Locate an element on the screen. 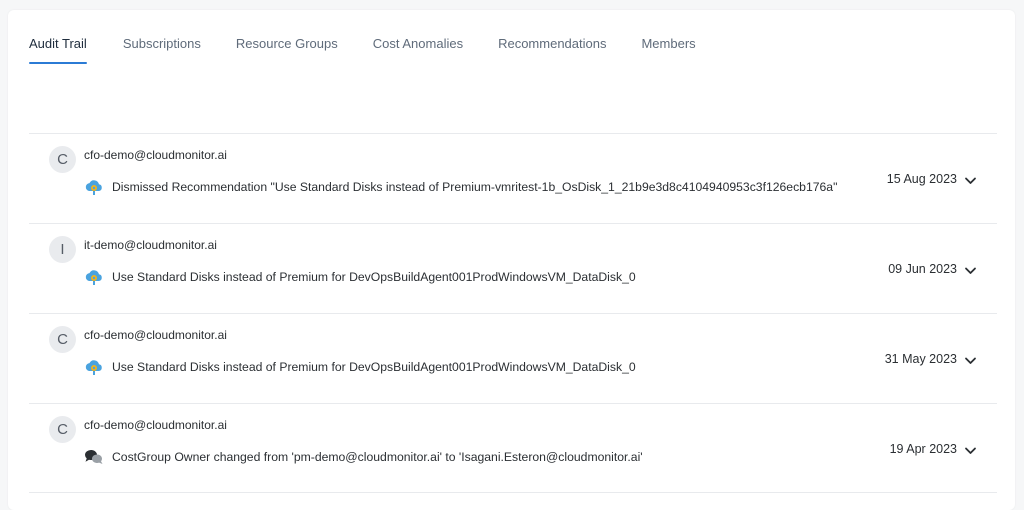  entry-date: 31 May 2023 is located at coordinates (920, 359).